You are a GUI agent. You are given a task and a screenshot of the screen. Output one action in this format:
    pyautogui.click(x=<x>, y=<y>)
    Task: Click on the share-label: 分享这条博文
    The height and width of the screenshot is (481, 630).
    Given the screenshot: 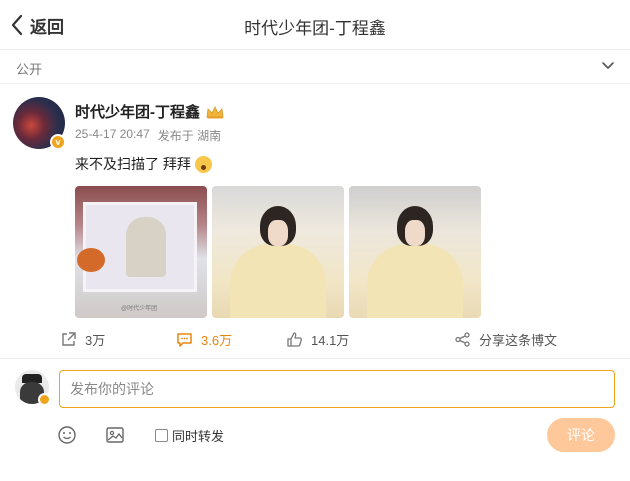 What is the action you would take?
    pyautogui.click(x=518, y=340)
    